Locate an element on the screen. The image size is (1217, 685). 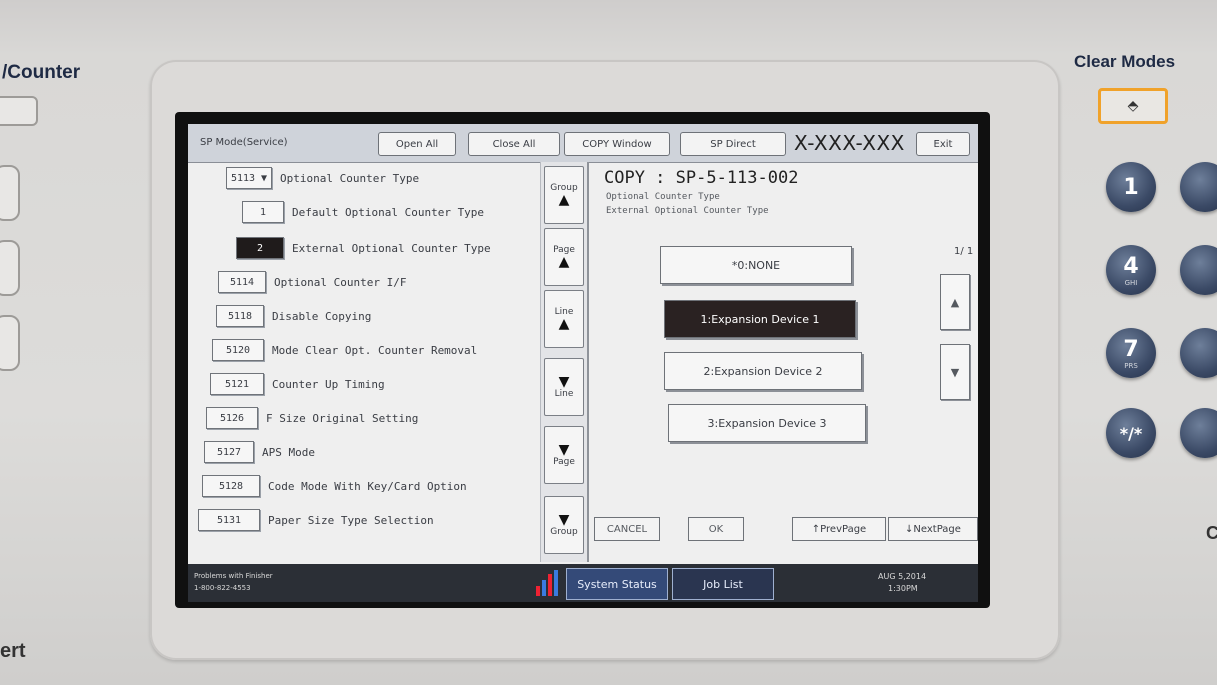
exit-button: Exit is located at coordinates (943, 144).